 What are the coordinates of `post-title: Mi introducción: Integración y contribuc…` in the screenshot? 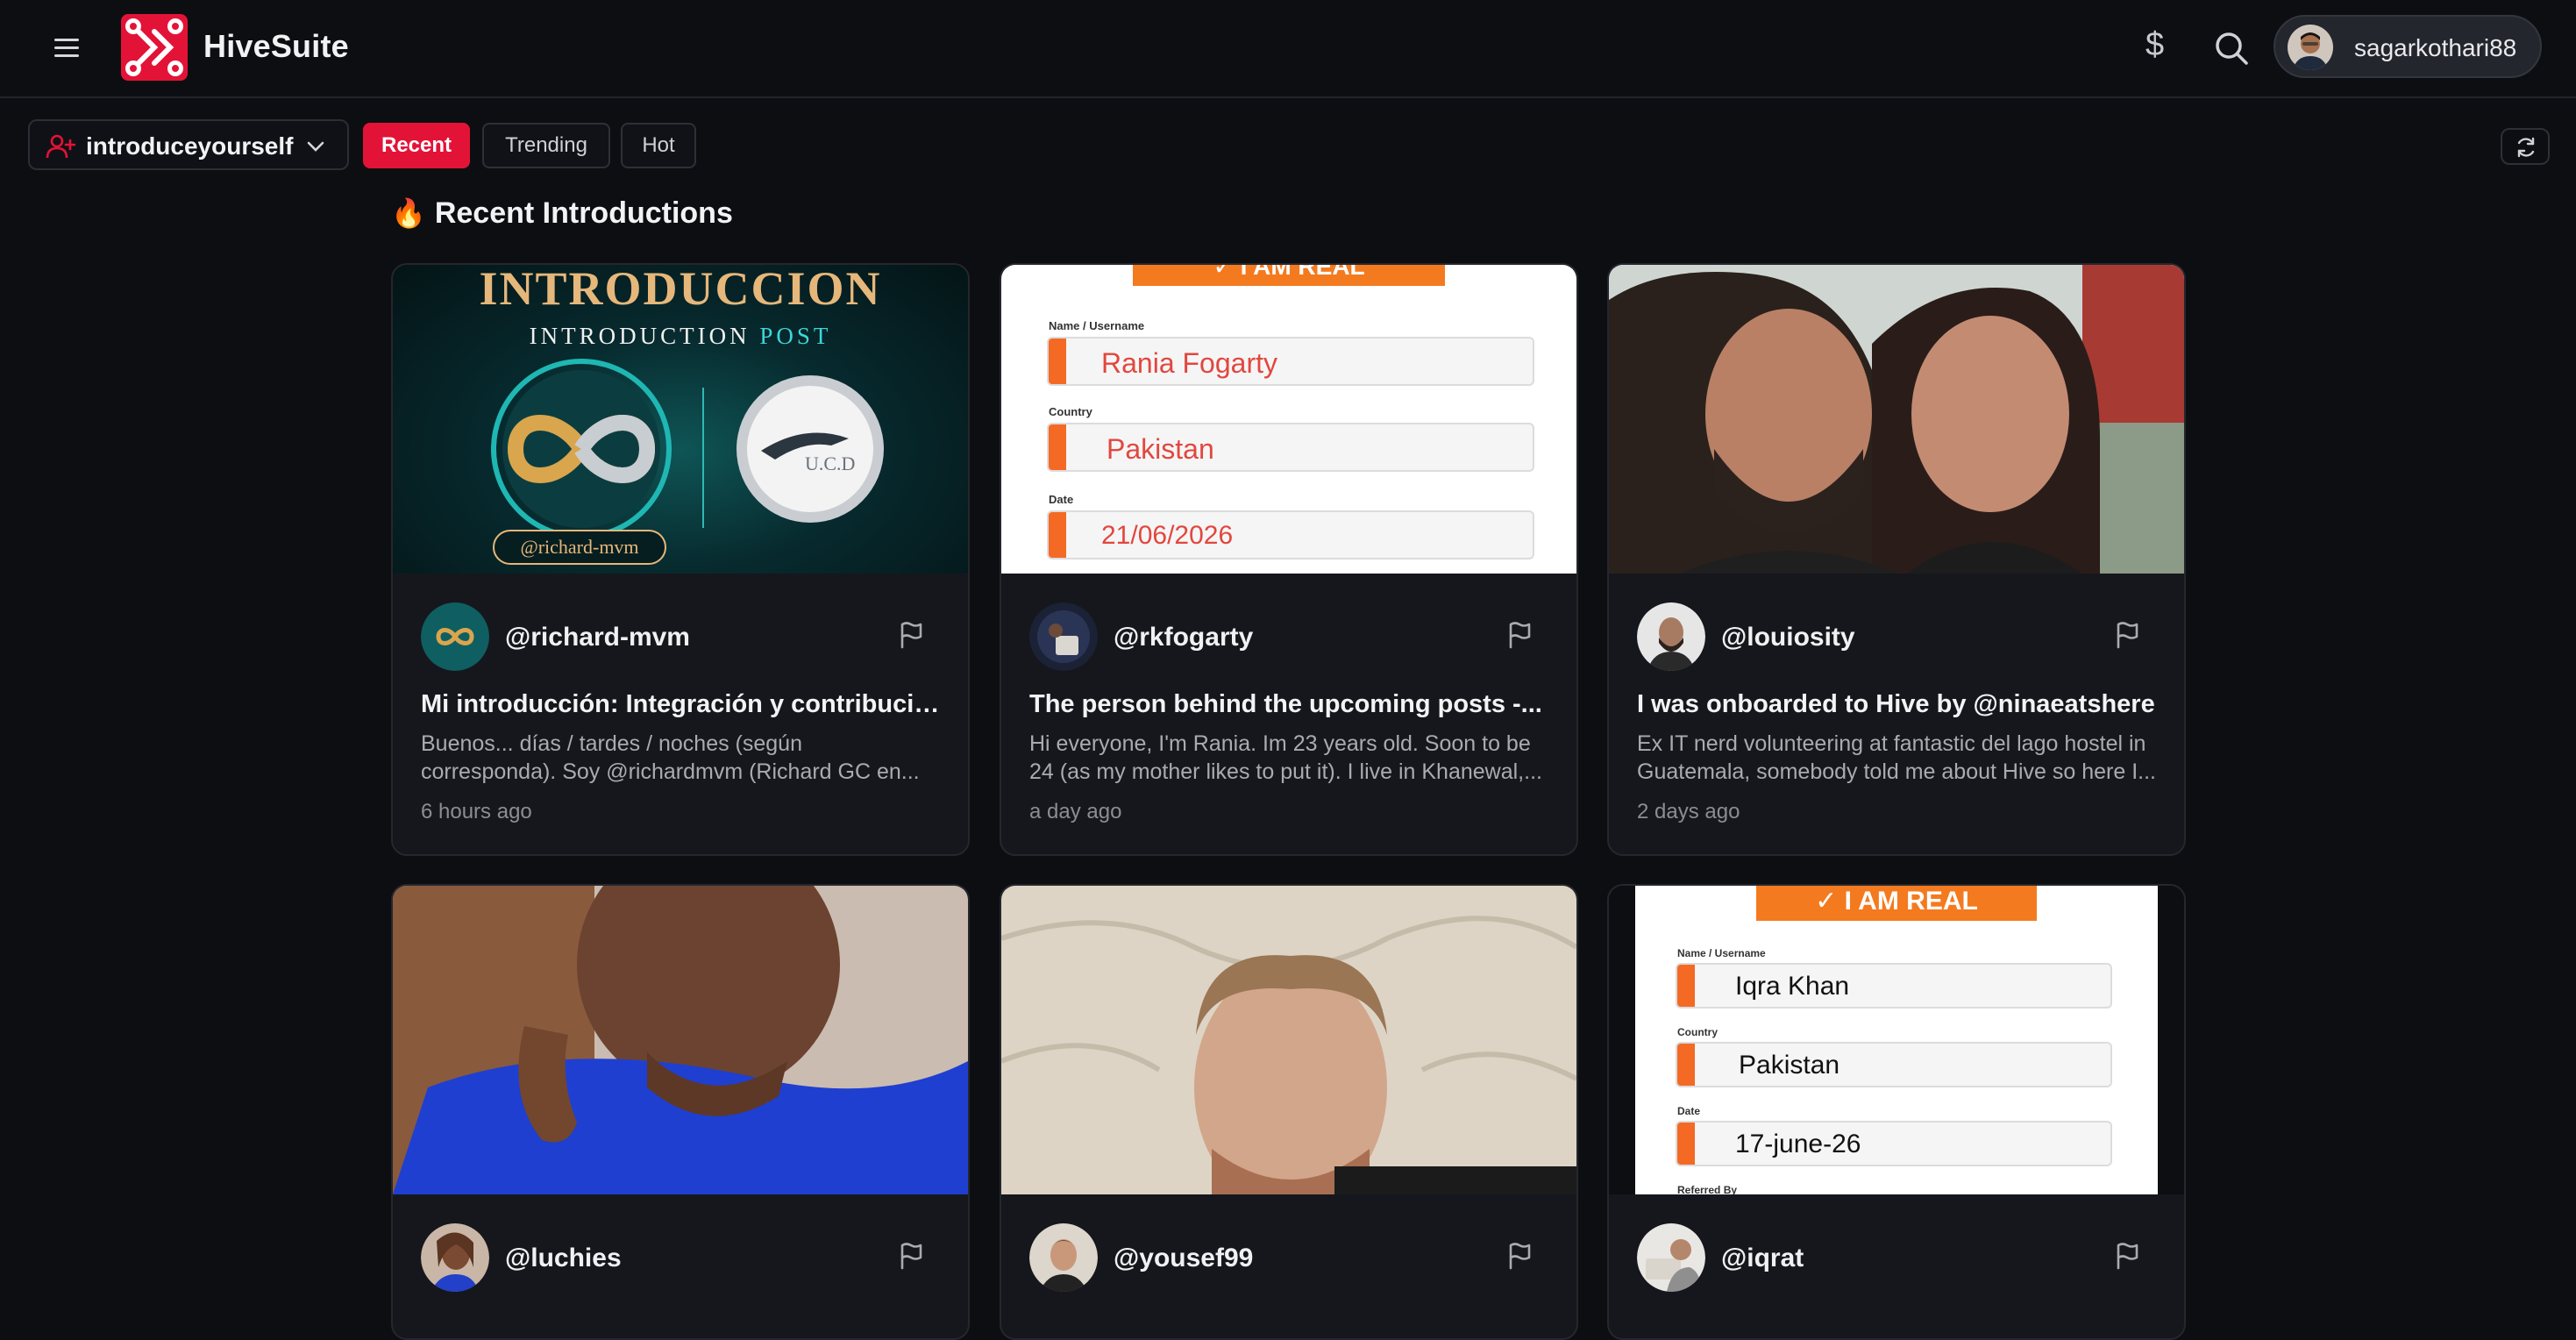 It's located at (681, 704).